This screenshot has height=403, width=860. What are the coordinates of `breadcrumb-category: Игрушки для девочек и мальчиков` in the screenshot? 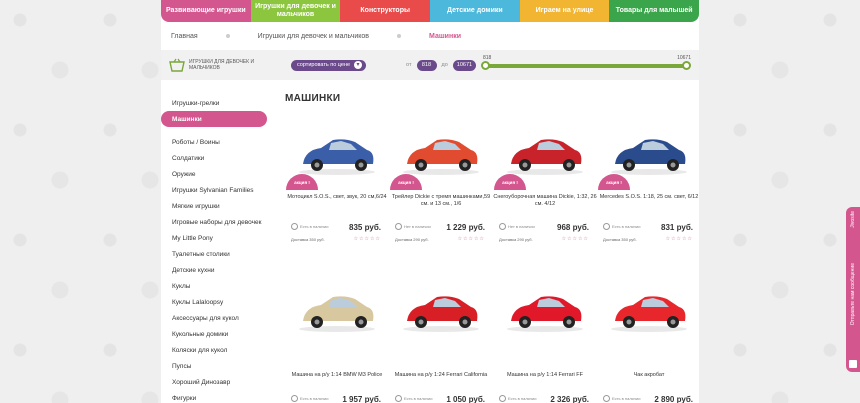 It's located at (313, 36).